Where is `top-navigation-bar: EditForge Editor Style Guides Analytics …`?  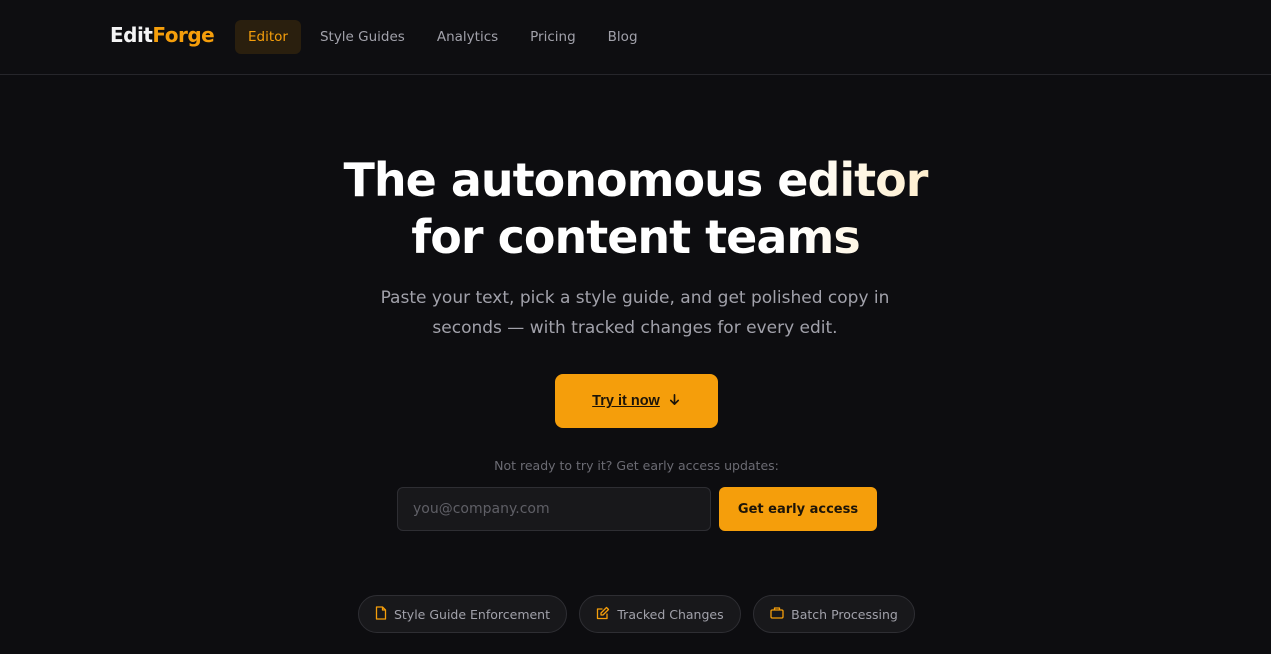 top-navigation-bar: EditForge Editor Style Guides Analytics … is located at coordinates (635, 37).